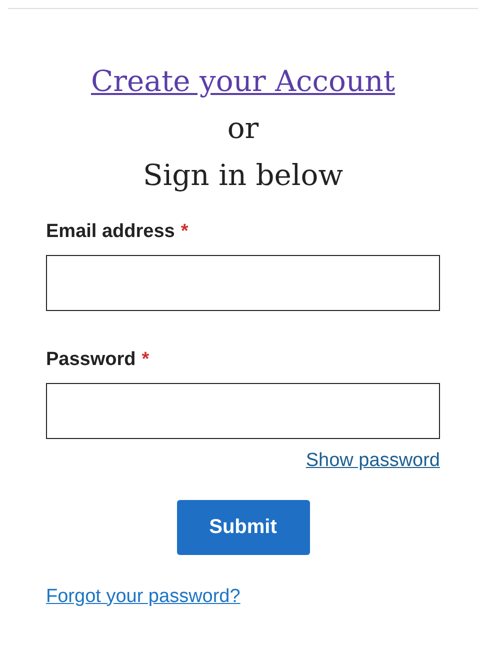 The width and height of the screenshot is (486, 650). Describe the element at coordinates (243, 527) in the screenshot. I see `submit-button: Submit` at that location.